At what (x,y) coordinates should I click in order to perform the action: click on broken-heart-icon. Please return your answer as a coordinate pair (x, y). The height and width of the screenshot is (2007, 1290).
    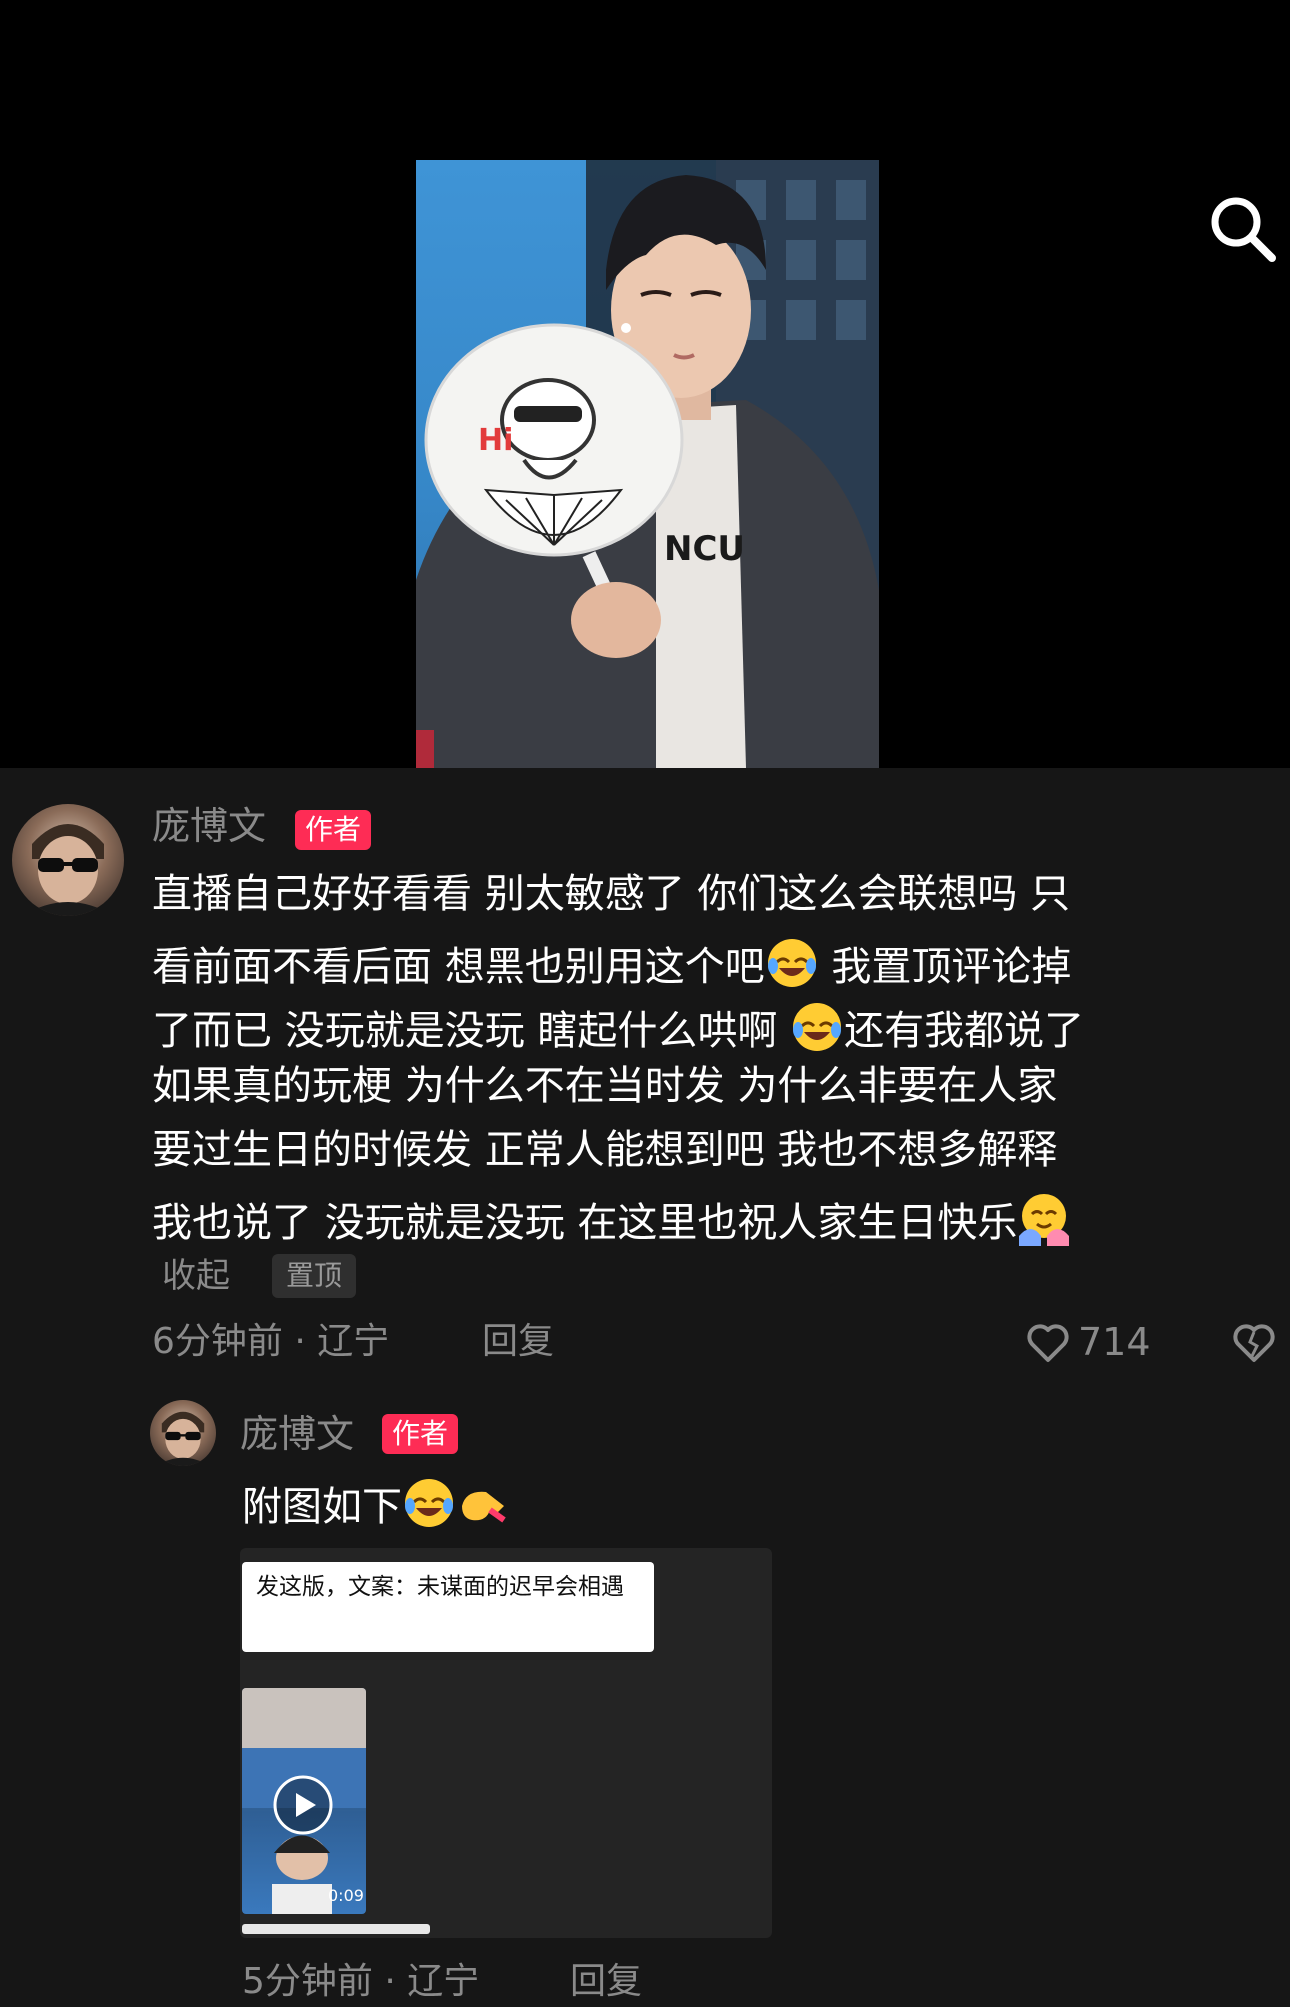
    Looking at the image, I should click on (1254, 1343).